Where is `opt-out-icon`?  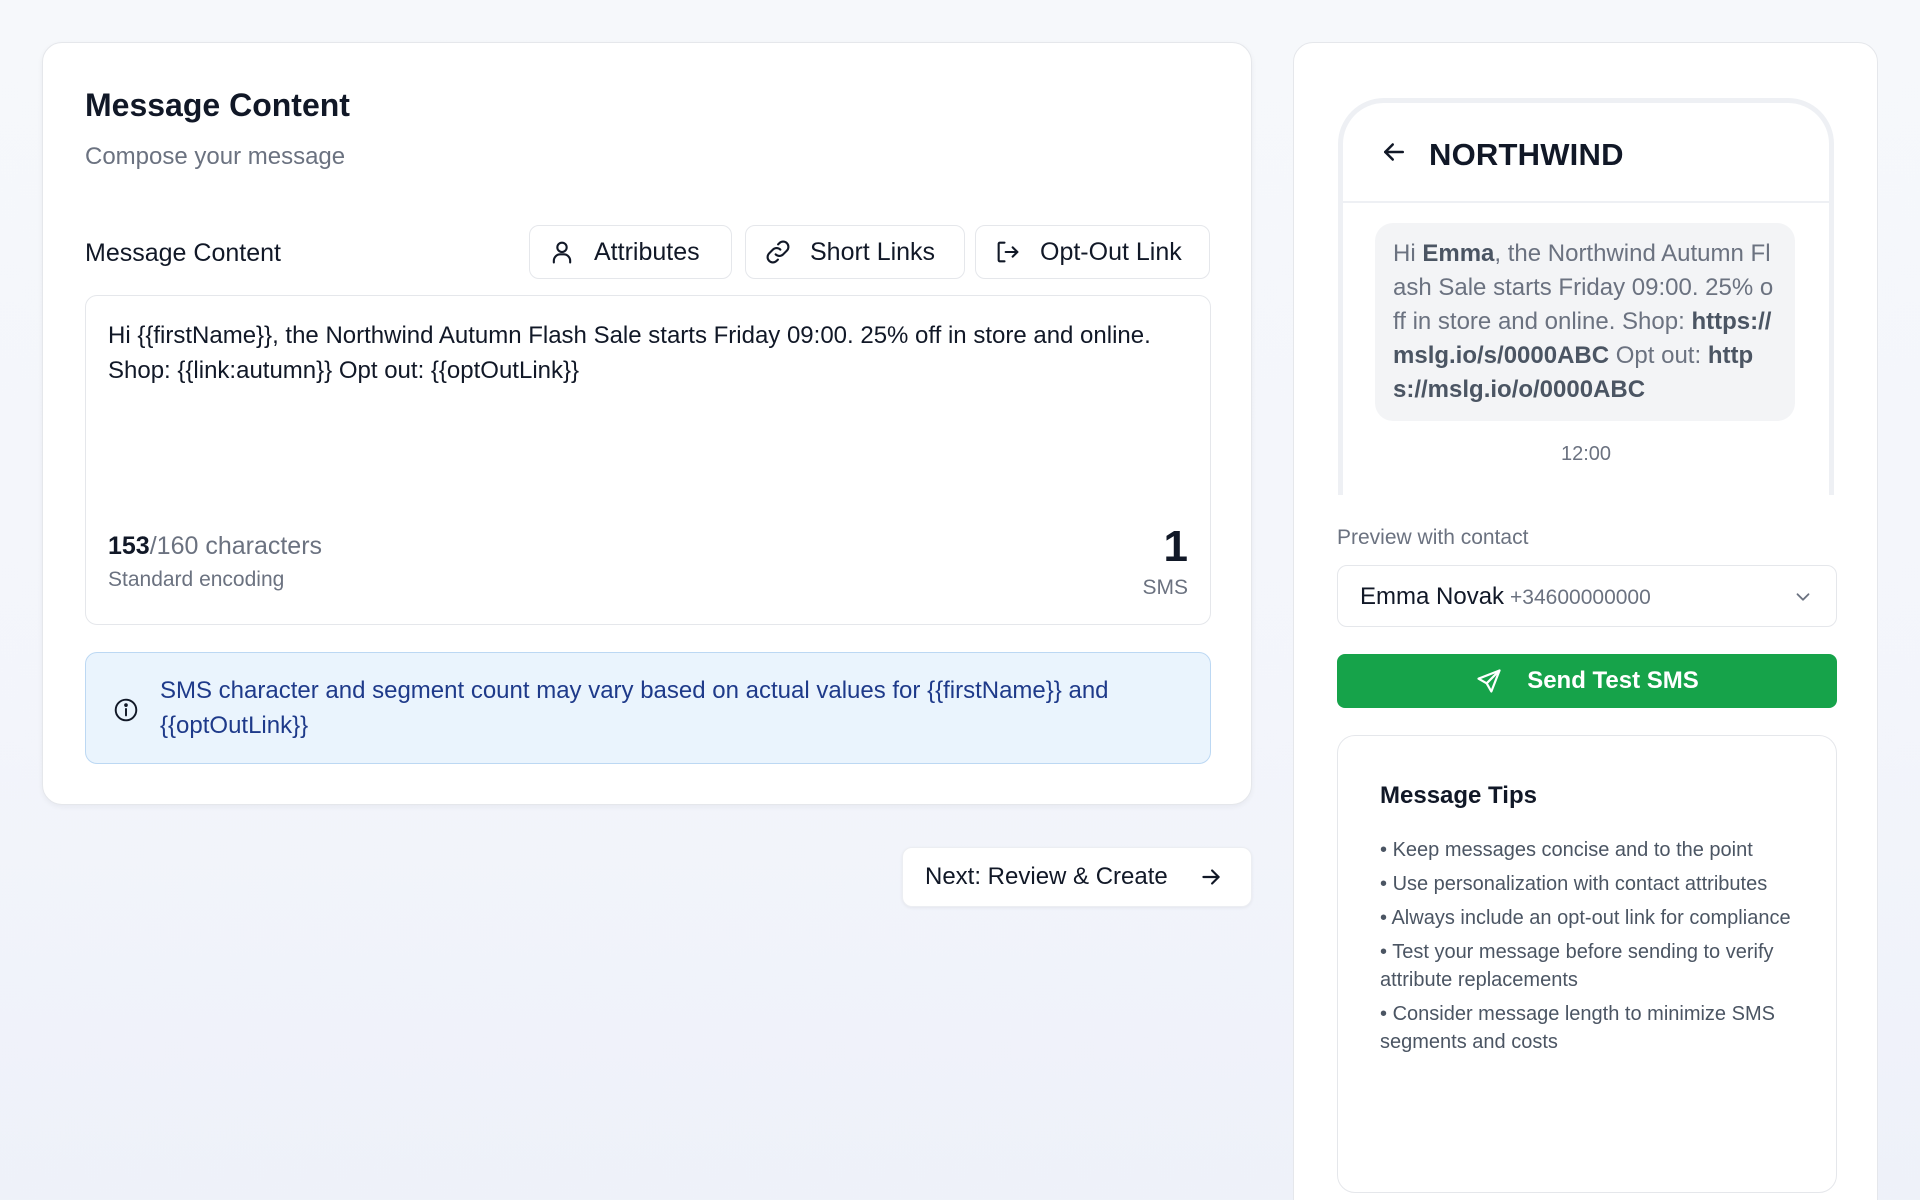 opt-out-icon is located at coordinates (1008, 252).